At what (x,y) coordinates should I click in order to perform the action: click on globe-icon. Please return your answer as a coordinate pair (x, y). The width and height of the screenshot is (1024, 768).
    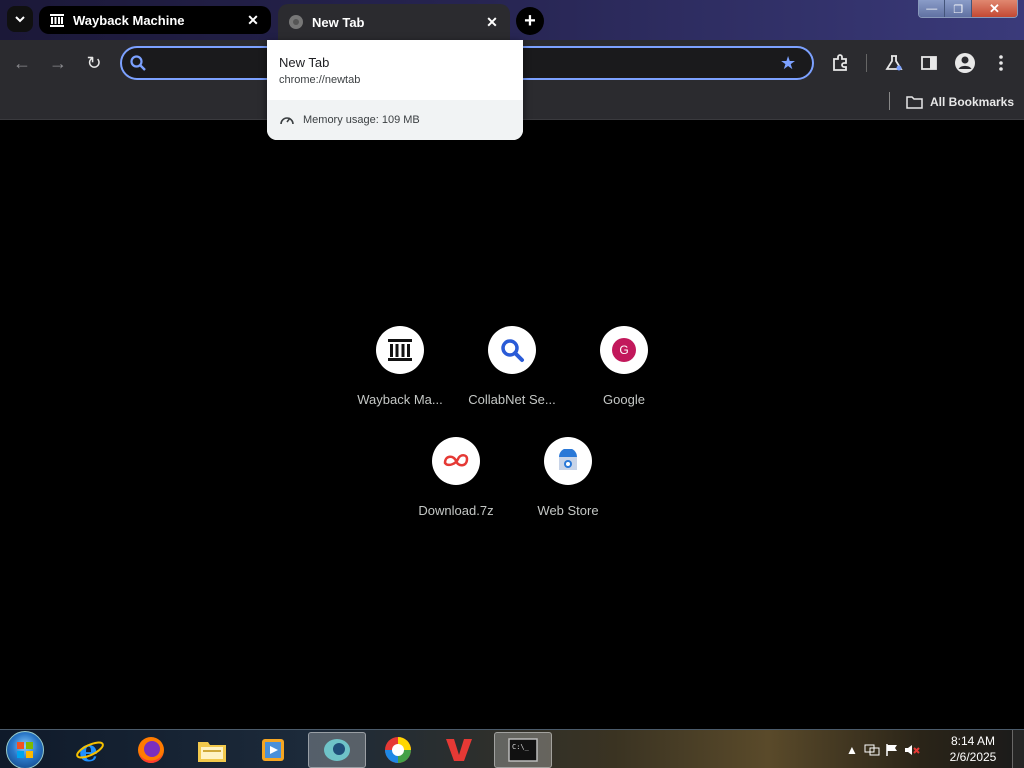
    Looking at the image, I should click on (296, 22).